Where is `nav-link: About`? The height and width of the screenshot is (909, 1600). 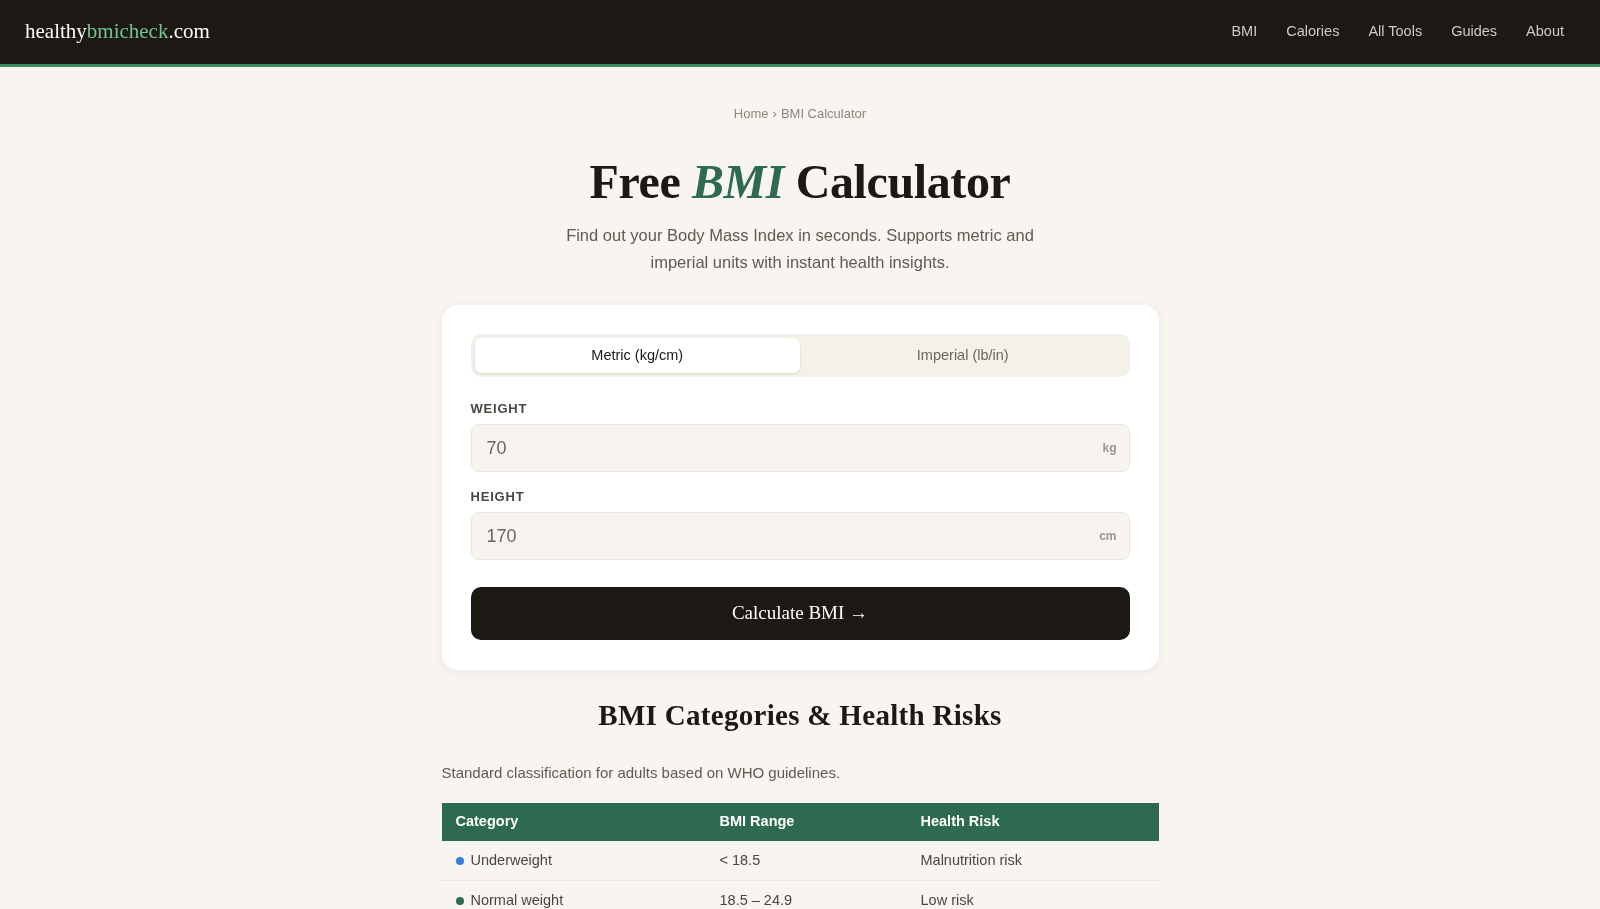
nav-link: About is located at coordinates (1545, 32).